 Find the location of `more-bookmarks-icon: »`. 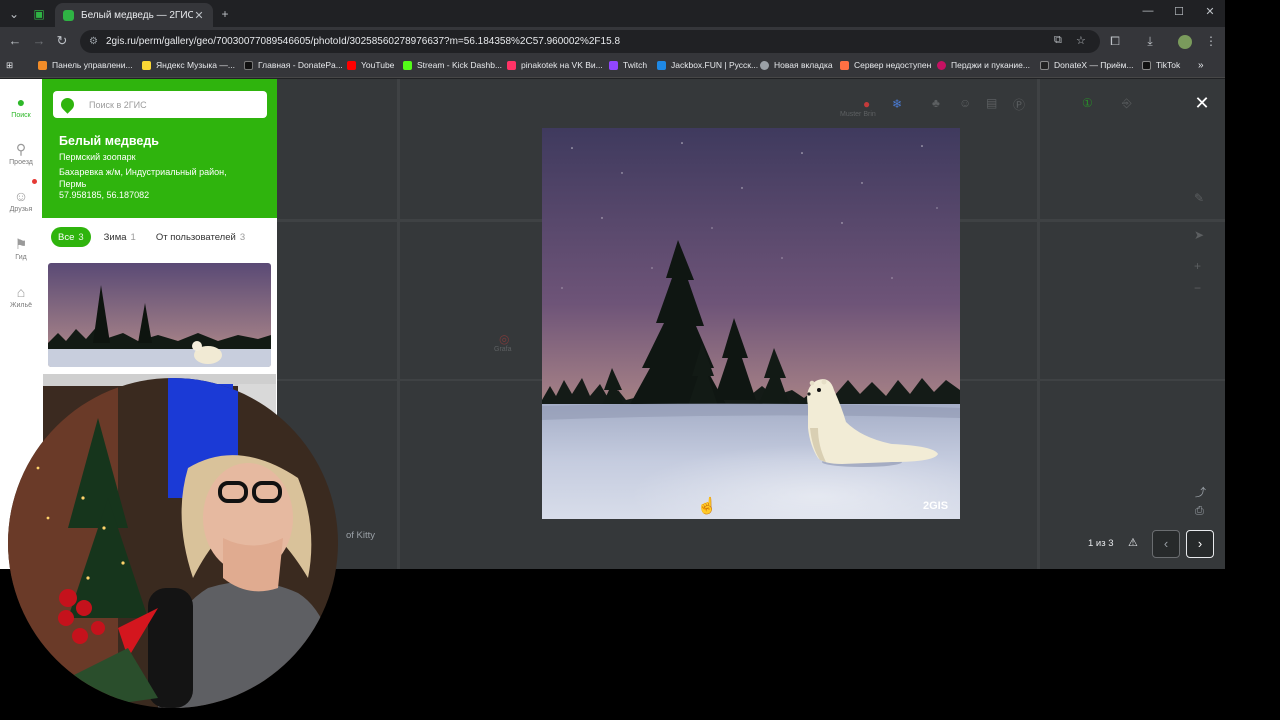

more-bookmarks-icon: » is located at coordinates (1201, 65).